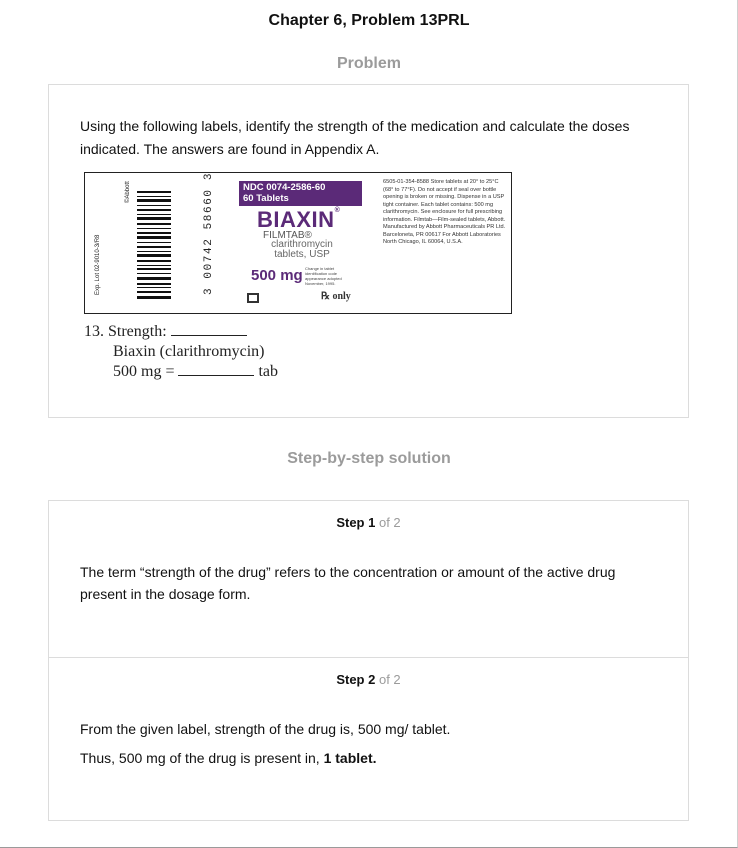 The width and height of the screenshot is (738, 848). What do you see at coordinates (277, 275) in the screenshot?
I see `dose-strength: 500 mg` at bounding box center [277, 275].